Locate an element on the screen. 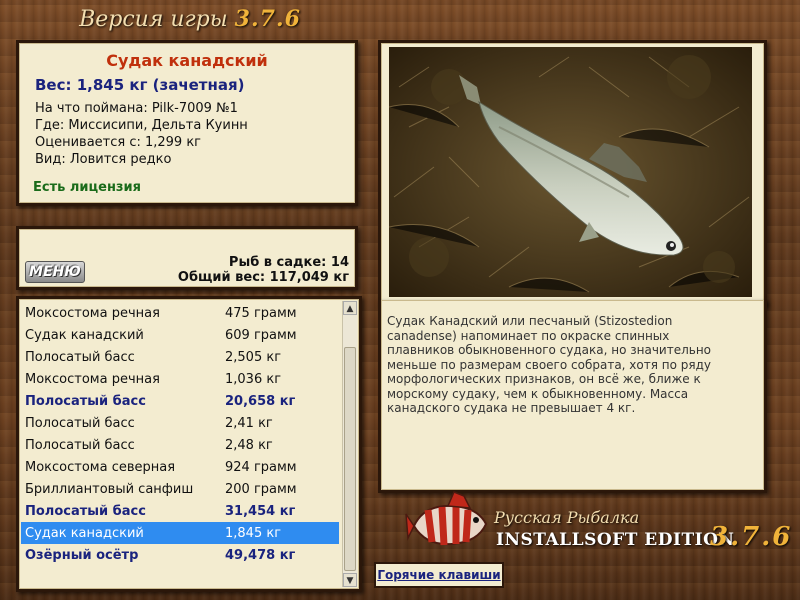 Image resolution: width=800 pixels, height=600 pixels. catch-row-weight: 2,505 кг is located at coordinates (253, 357).